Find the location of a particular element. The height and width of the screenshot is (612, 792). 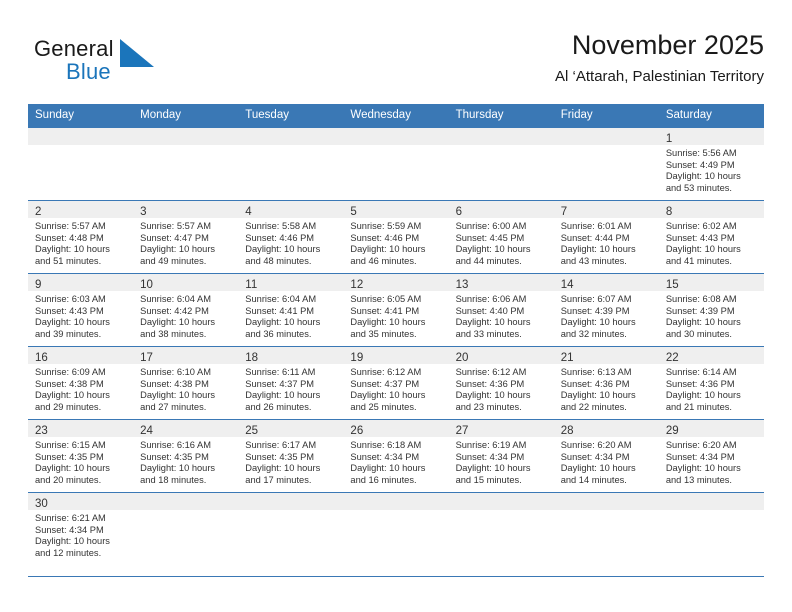

brand-logo: General Blue is located at coordinates (129, 65).